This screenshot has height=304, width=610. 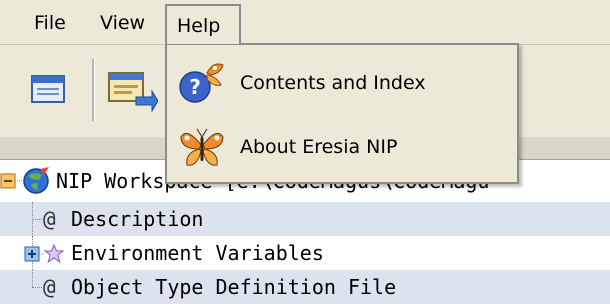 What do you see at coordinates (202, 147) in the screenshot?
I see `about-butterfly-icon` at bounding box center [202, 147].